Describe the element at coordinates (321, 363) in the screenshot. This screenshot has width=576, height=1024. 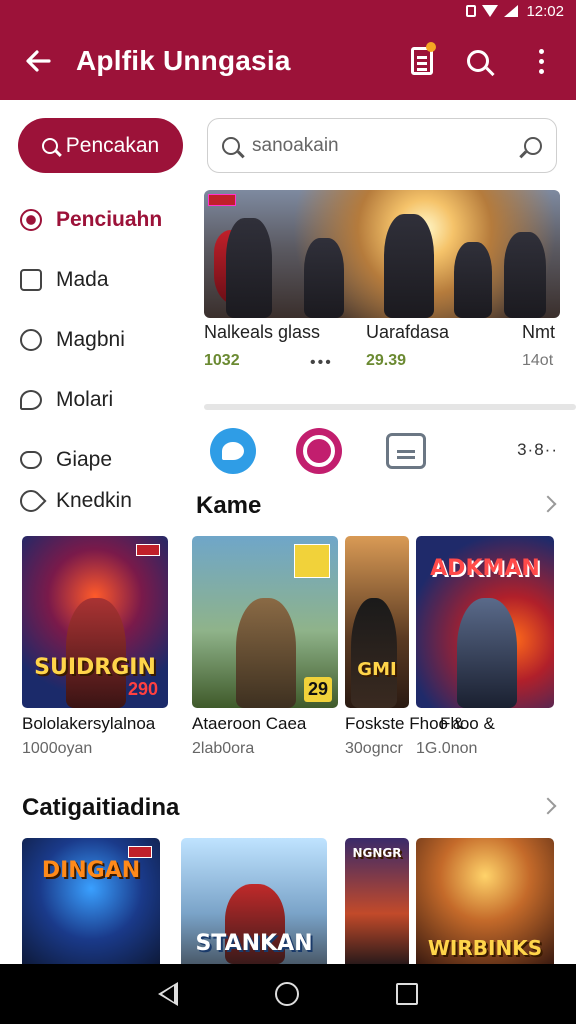
I see `banner-dots: •••` at that location.